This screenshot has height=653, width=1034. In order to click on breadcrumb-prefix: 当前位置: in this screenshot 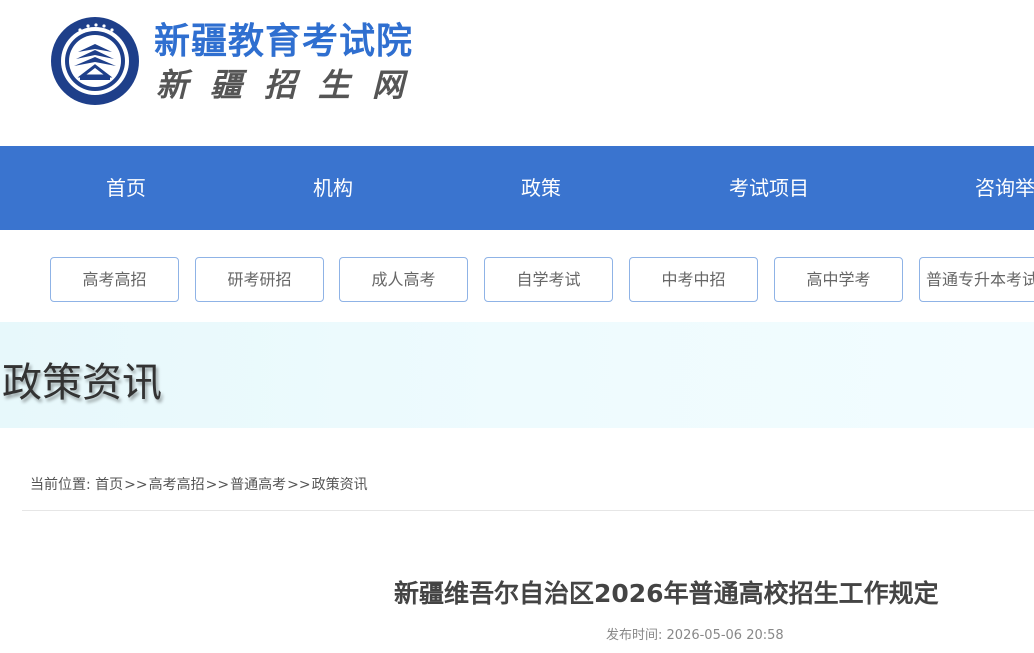, I will do `click(60, 485)`.